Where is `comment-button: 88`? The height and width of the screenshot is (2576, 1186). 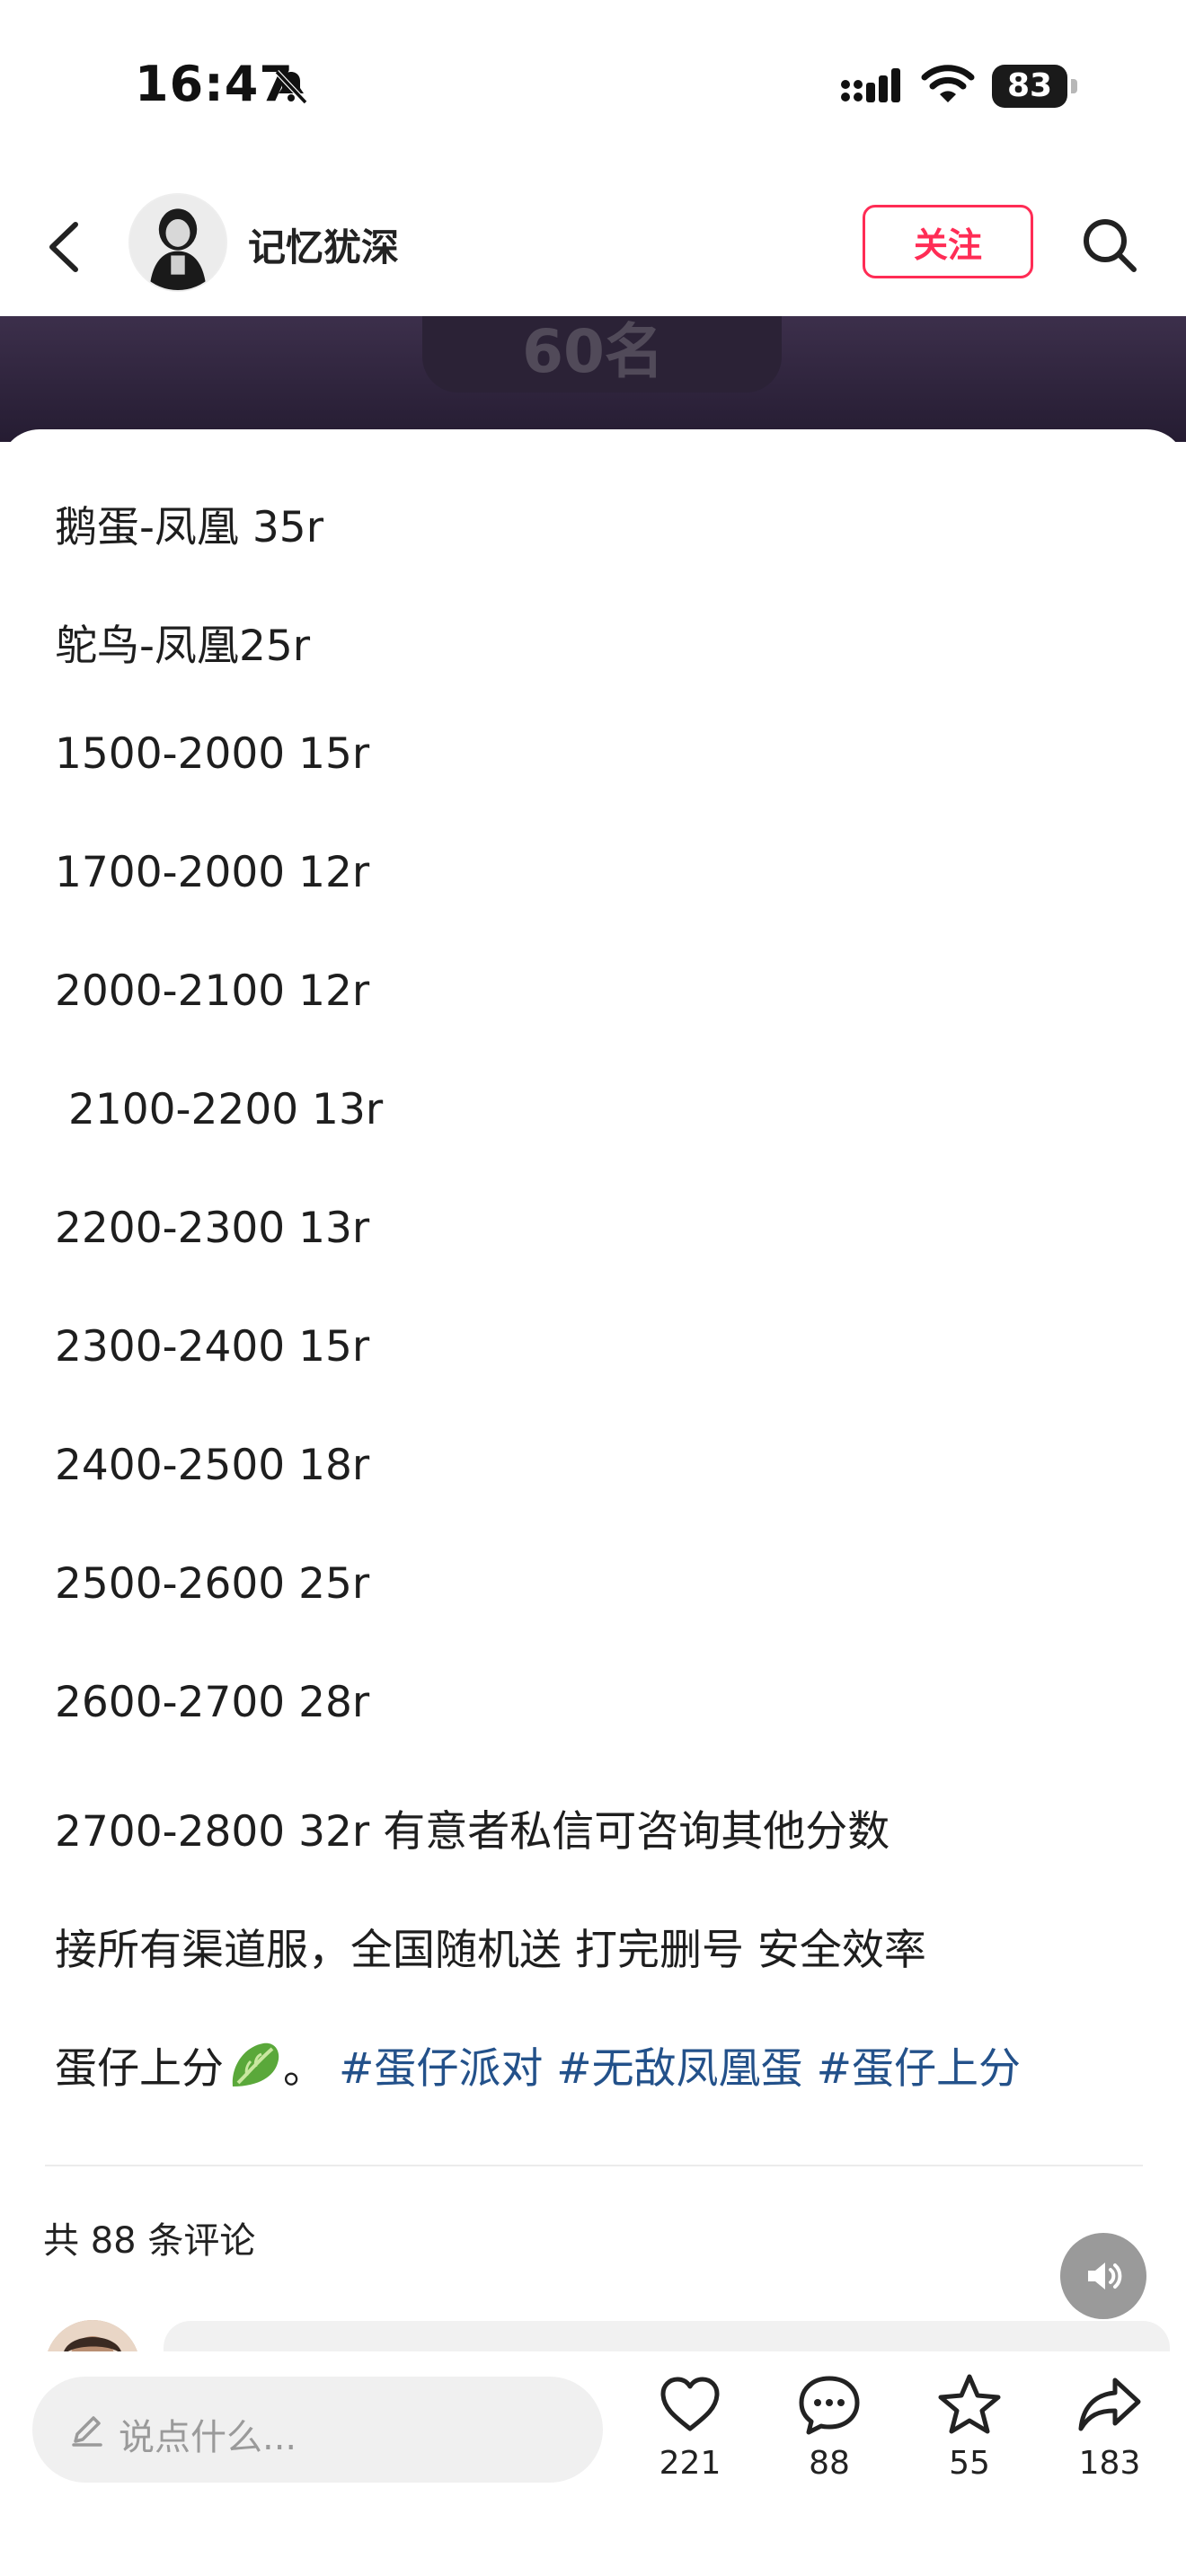 comment-button: 88 is located at coordinates (829, 2426).